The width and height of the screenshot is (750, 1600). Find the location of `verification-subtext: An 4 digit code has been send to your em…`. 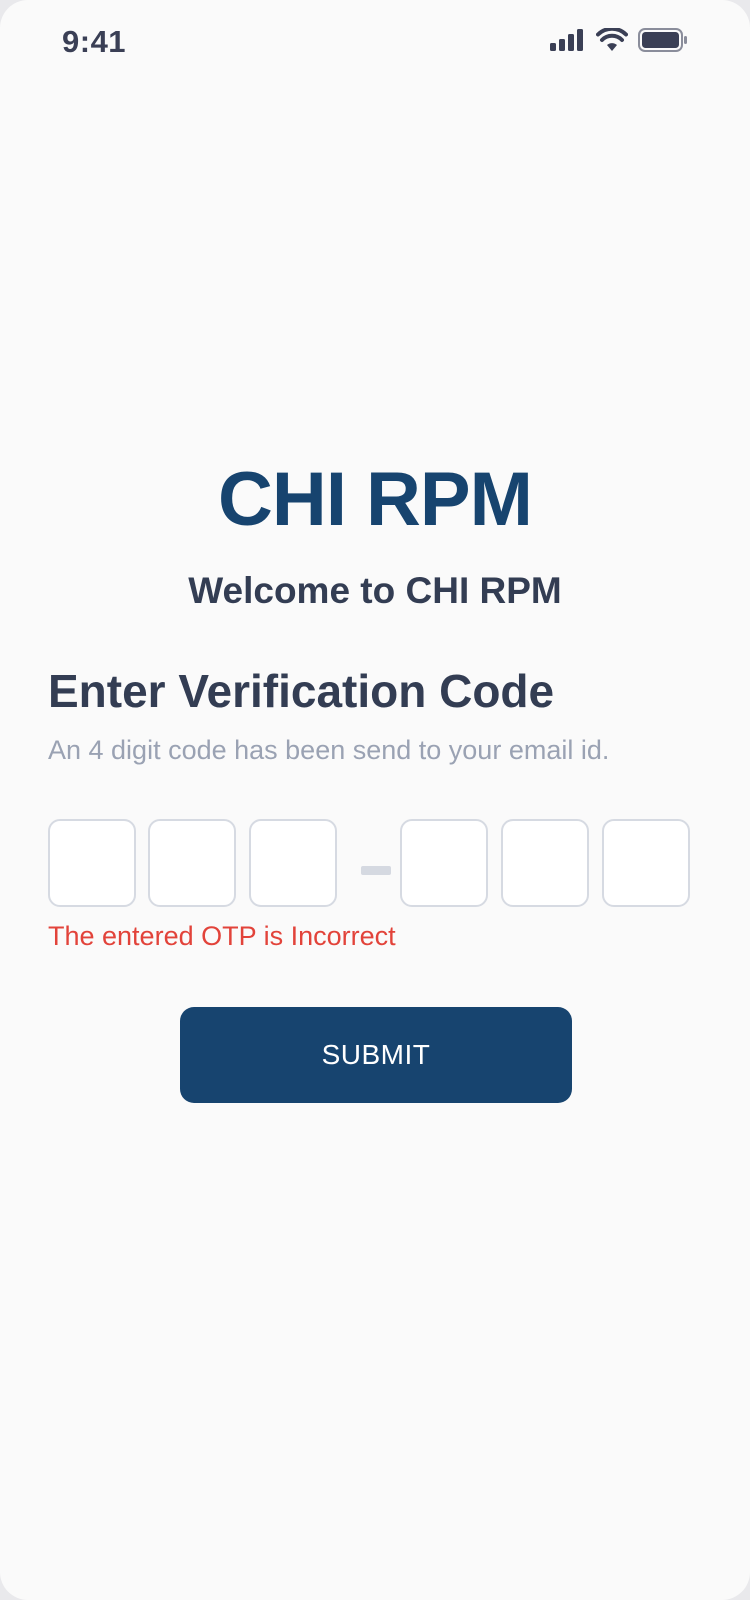

verification-subtext: An 4 digit code has been send to your em… is located at coordinates (329, 750).